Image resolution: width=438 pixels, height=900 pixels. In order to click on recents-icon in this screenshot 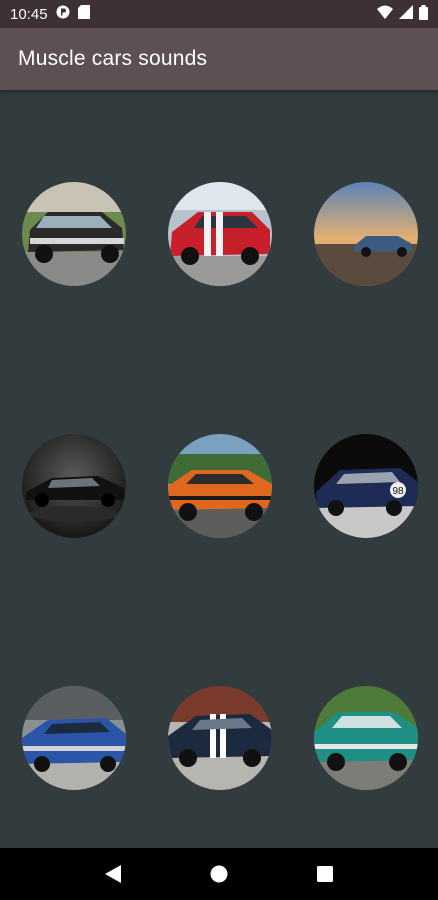, I will do `click(325, 874)`.